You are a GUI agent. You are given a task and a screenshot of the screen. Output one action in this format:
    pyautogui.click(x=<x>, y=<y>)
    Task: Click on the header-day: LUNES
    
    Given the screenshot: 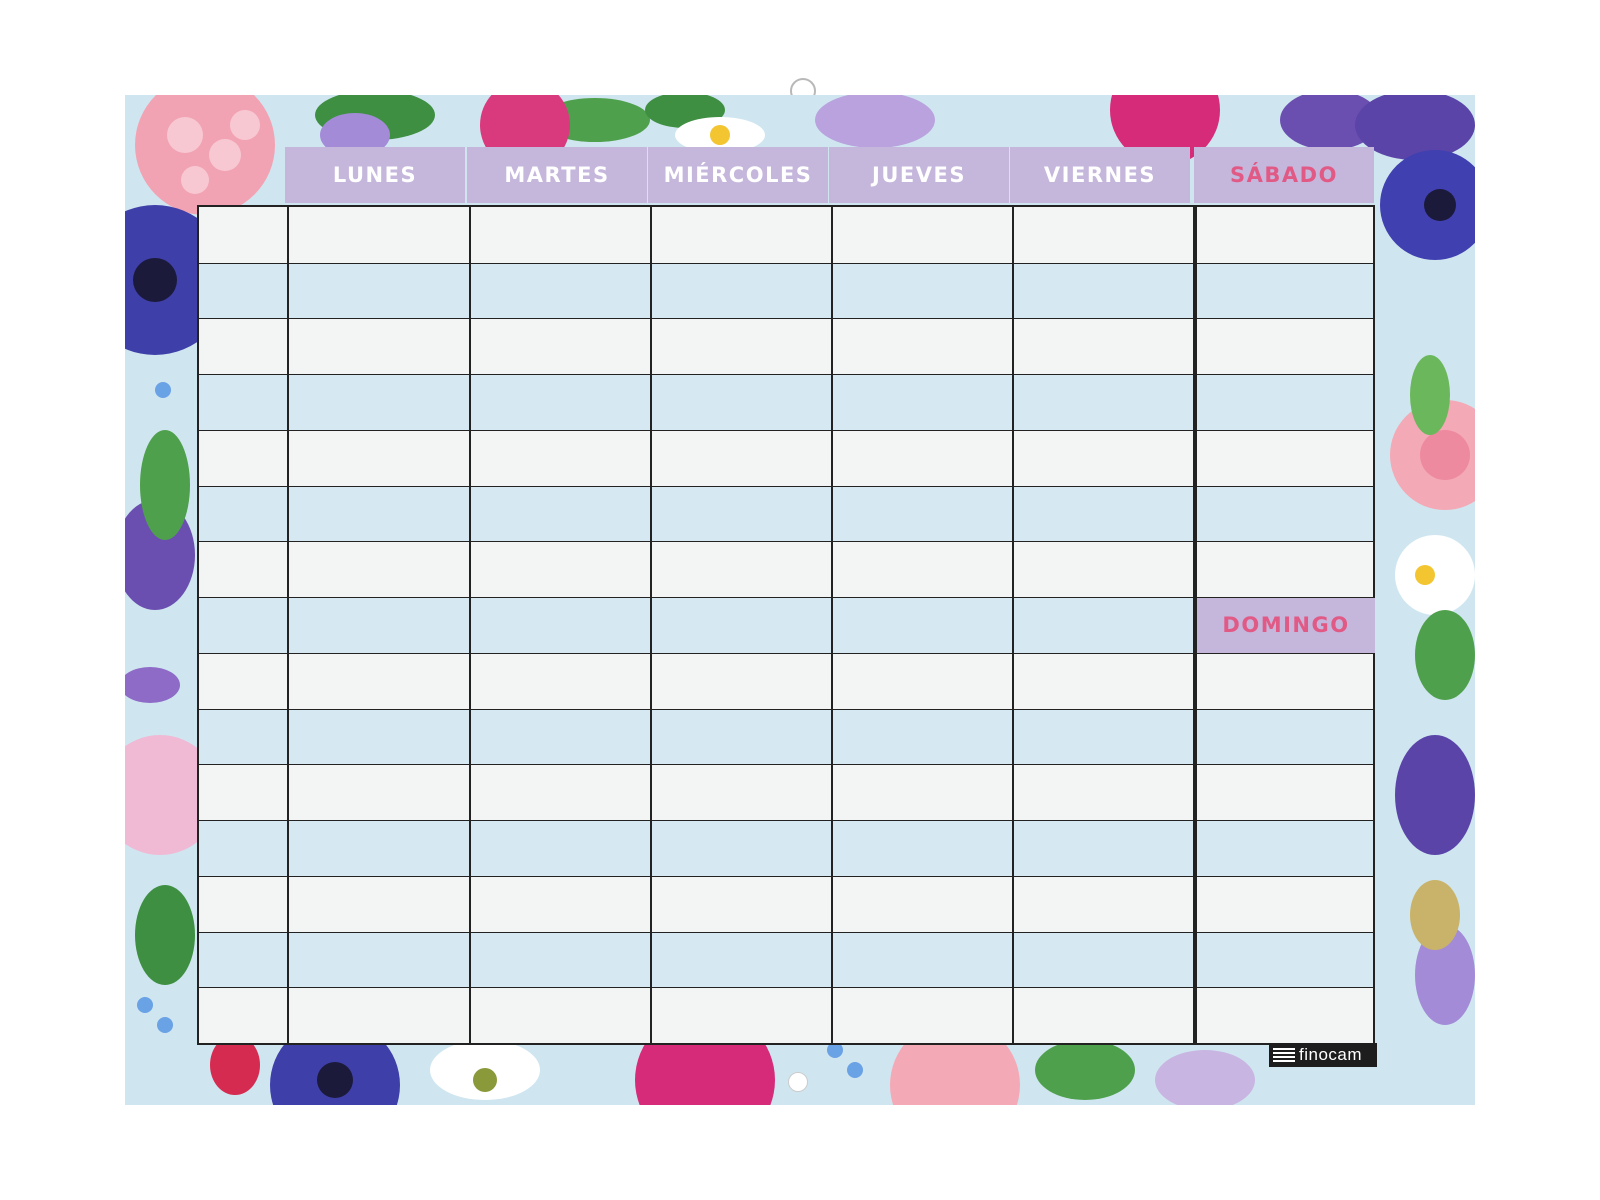 What is the action you would take?
    pyautogui.click(x=375, y=175)
    